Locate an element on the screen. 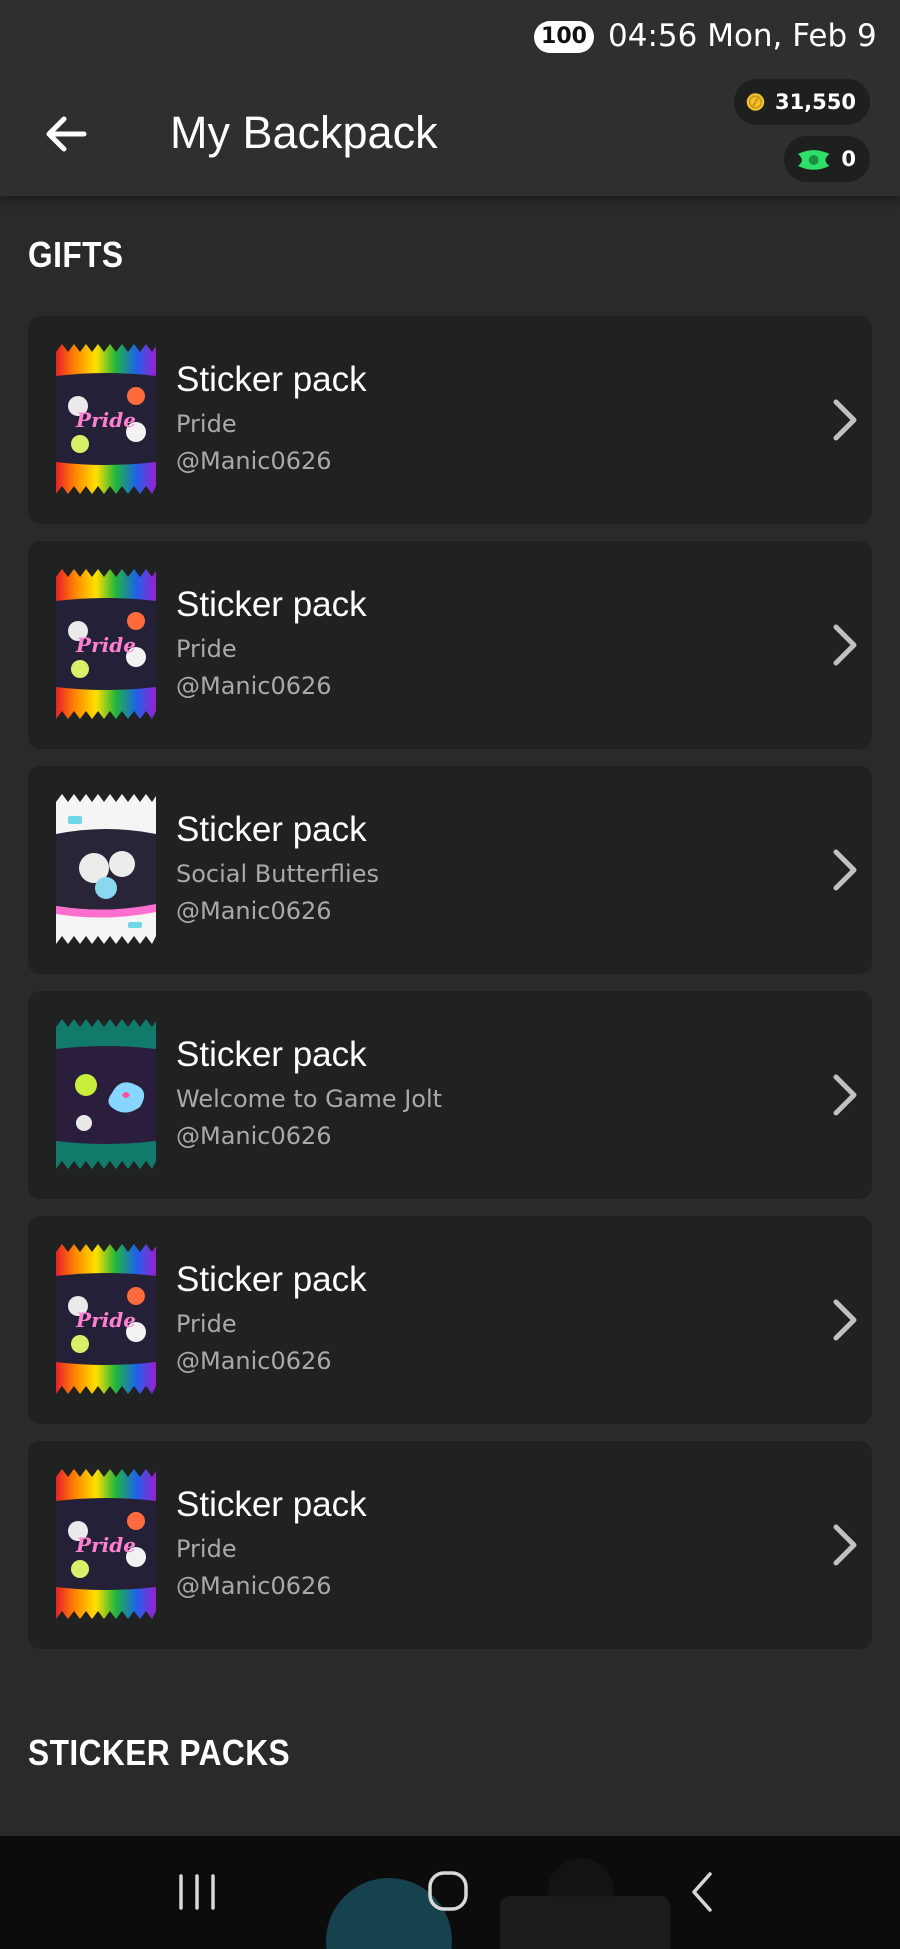 The width and height of the screenshot is (900, 1949). section-heading-sticker-packs: STICKER PACKS is located at coordinates (159, 1752).